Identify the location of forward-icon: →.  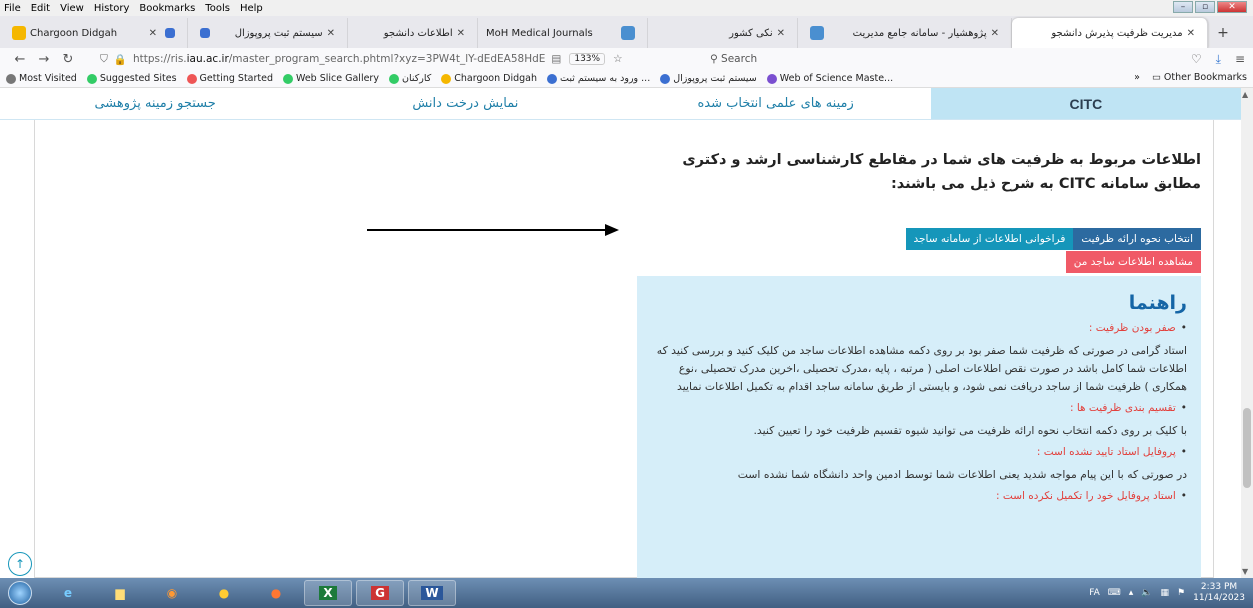
(44, 59).